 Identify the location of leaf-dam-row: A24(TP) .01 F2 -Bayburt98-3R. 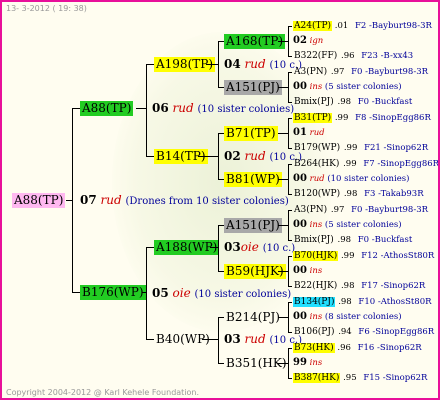
(362, 26).